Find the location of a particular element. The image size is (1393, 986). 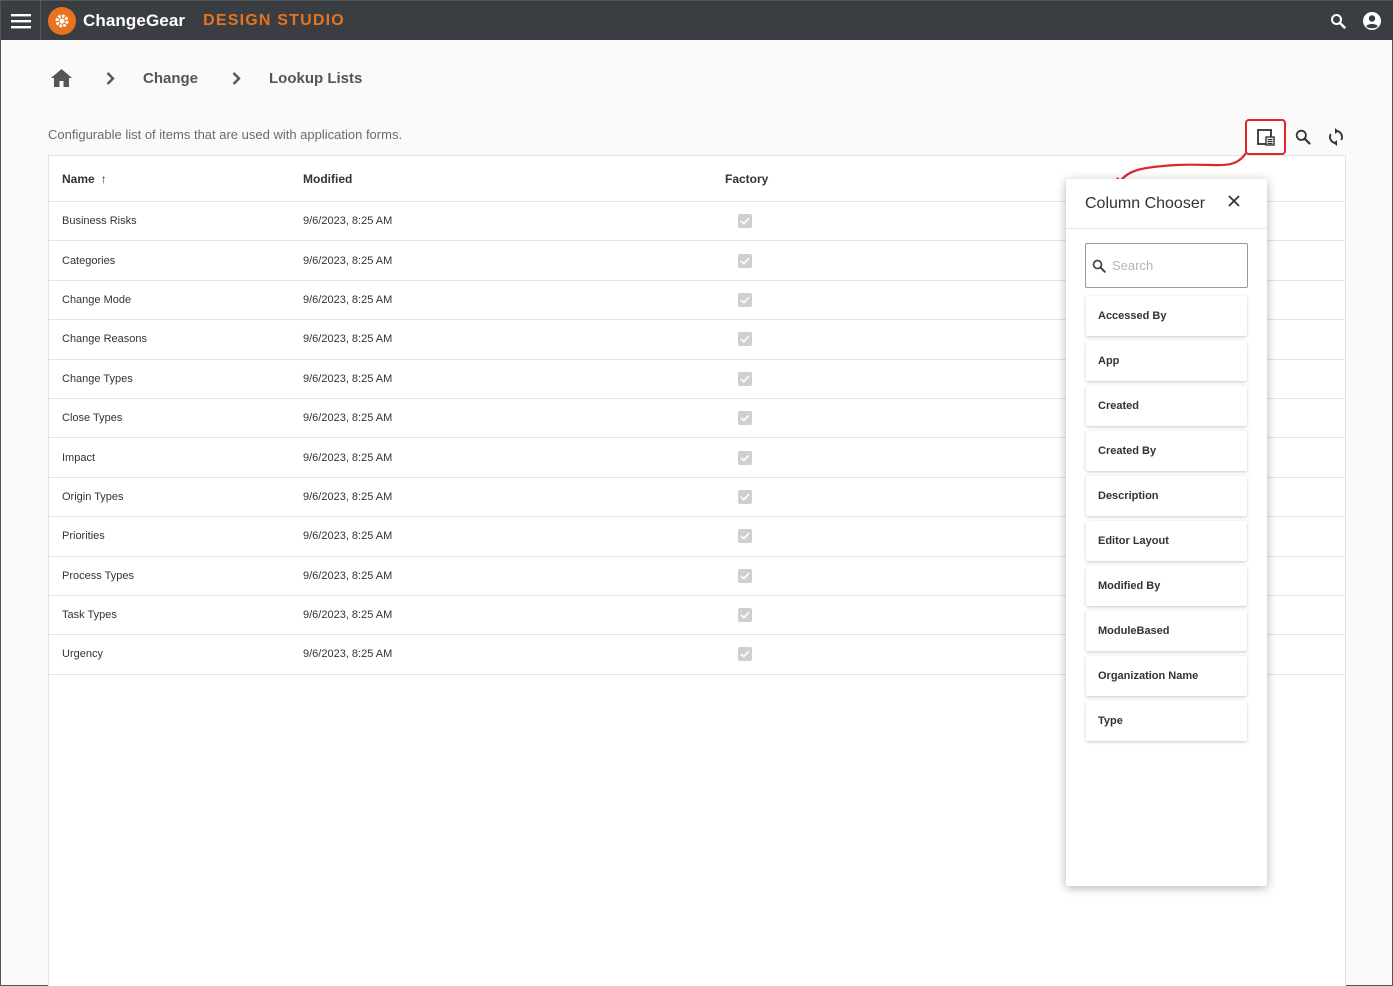

cell-name: Categories is located at coordinates (89, 260).